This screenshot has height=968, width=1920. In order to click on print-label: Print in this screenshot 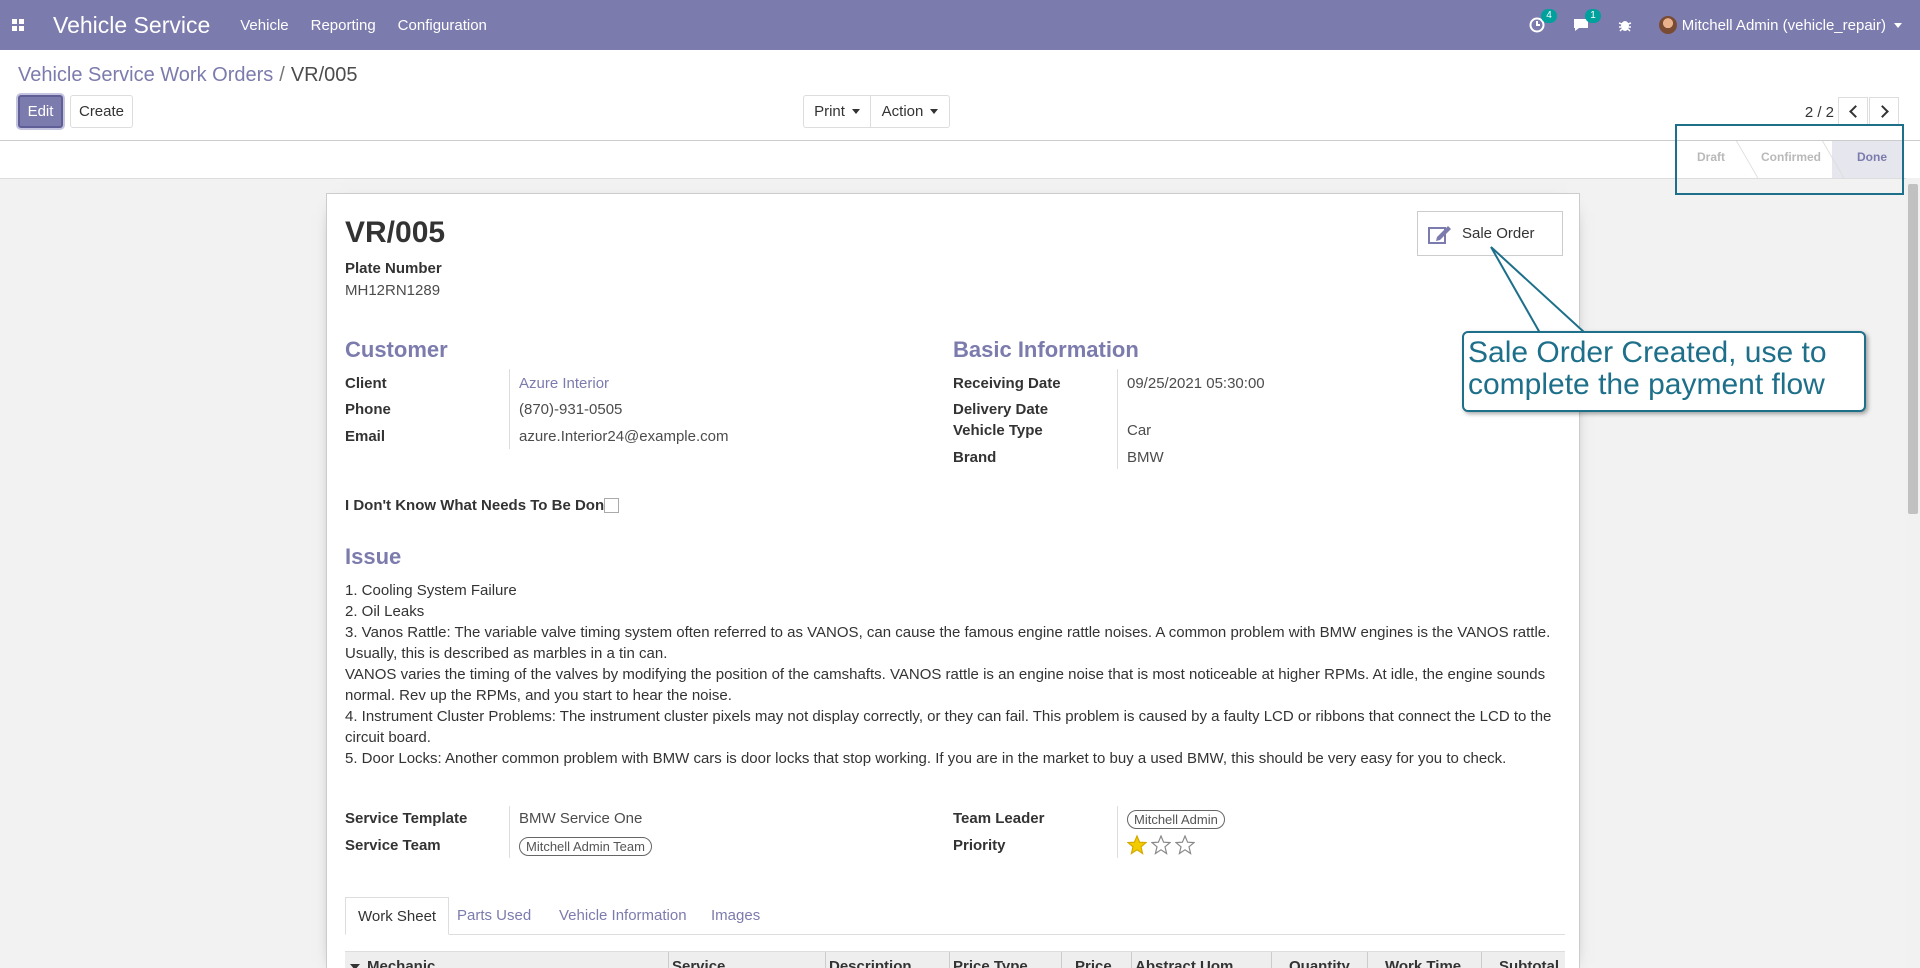, I will do `click(829, 111)`.